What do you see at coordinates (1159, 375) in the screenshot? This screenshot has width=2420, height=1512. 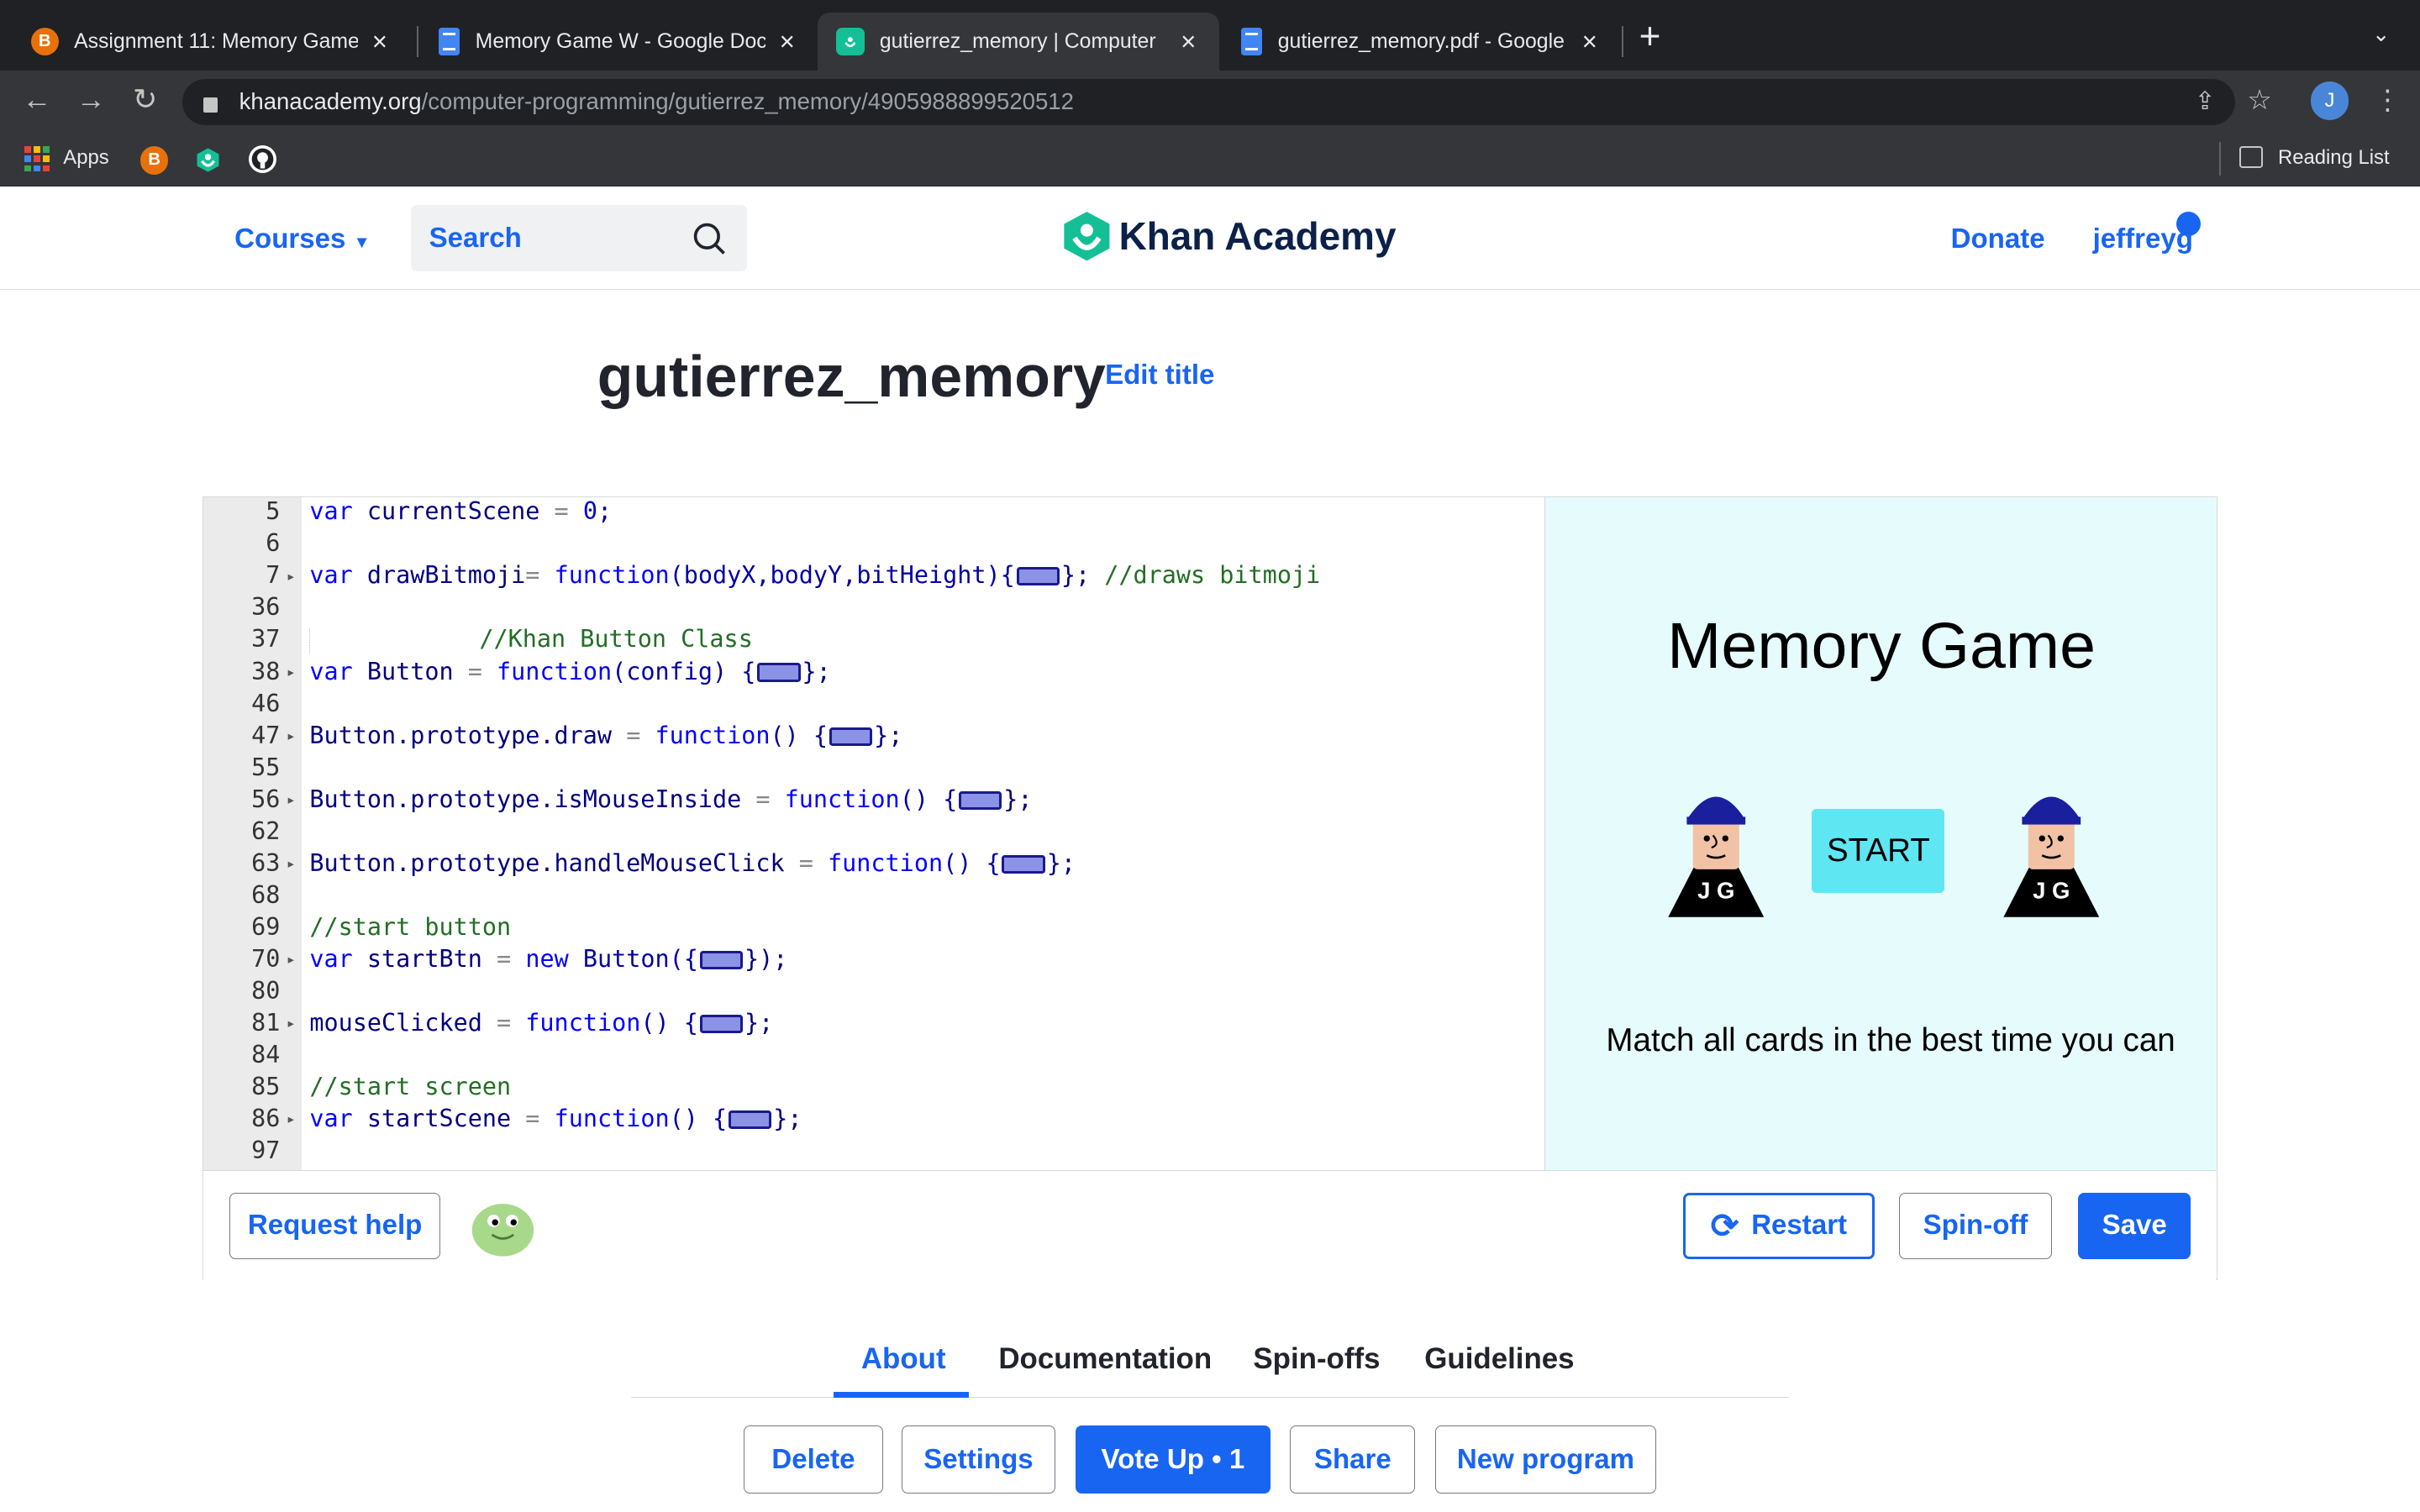 I see `edit-title-link: Edit title` at bounding box center [1159, 375].